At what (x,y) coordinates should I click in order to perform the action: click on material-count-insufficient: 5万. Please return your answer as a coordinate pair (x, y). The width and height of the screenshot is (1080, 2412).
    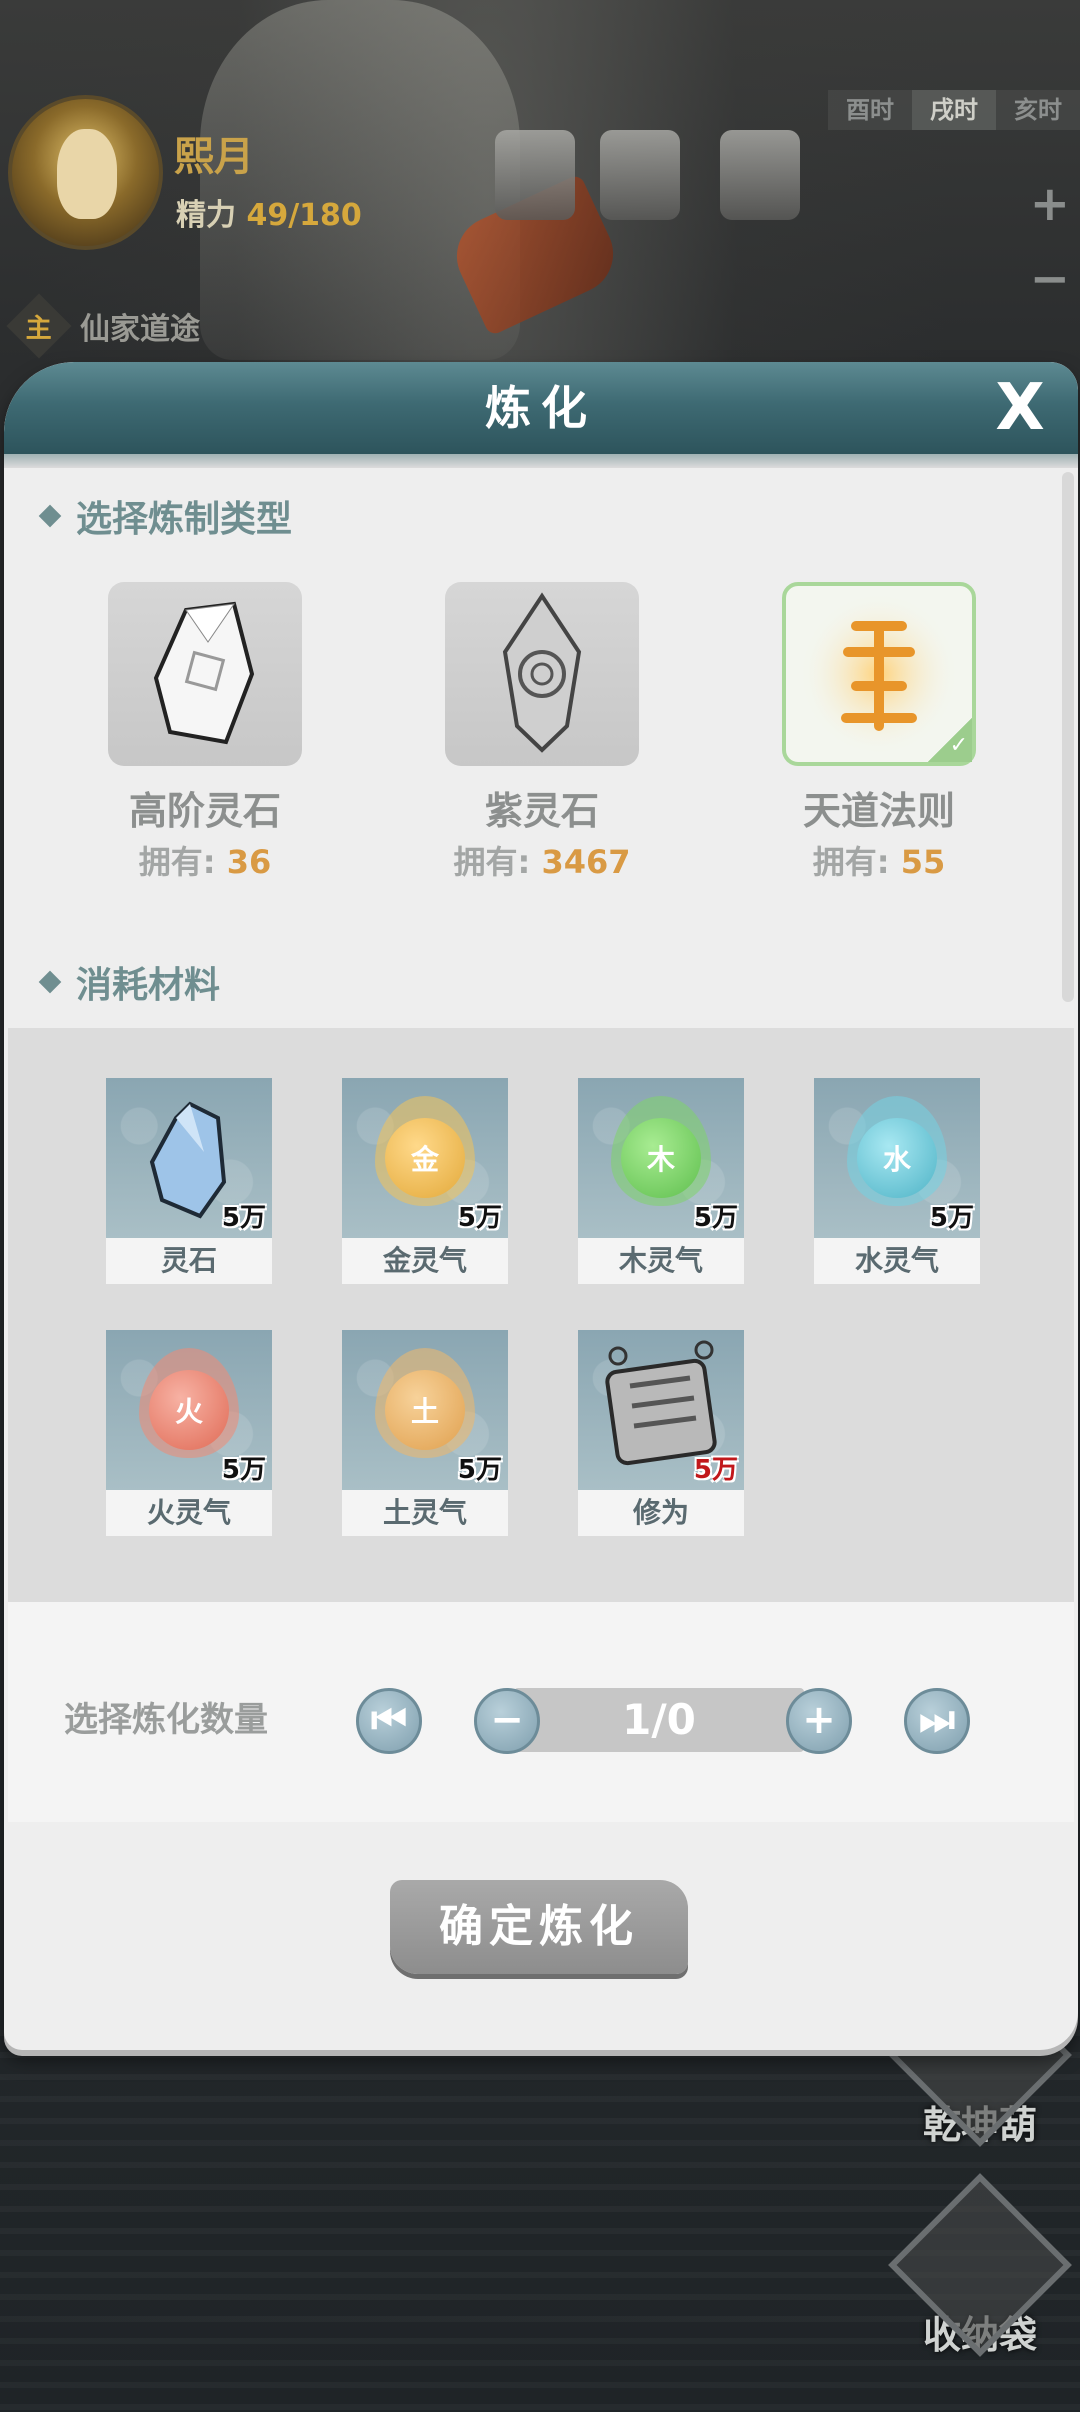
    Looking at the image, I should click on (715, 1470).